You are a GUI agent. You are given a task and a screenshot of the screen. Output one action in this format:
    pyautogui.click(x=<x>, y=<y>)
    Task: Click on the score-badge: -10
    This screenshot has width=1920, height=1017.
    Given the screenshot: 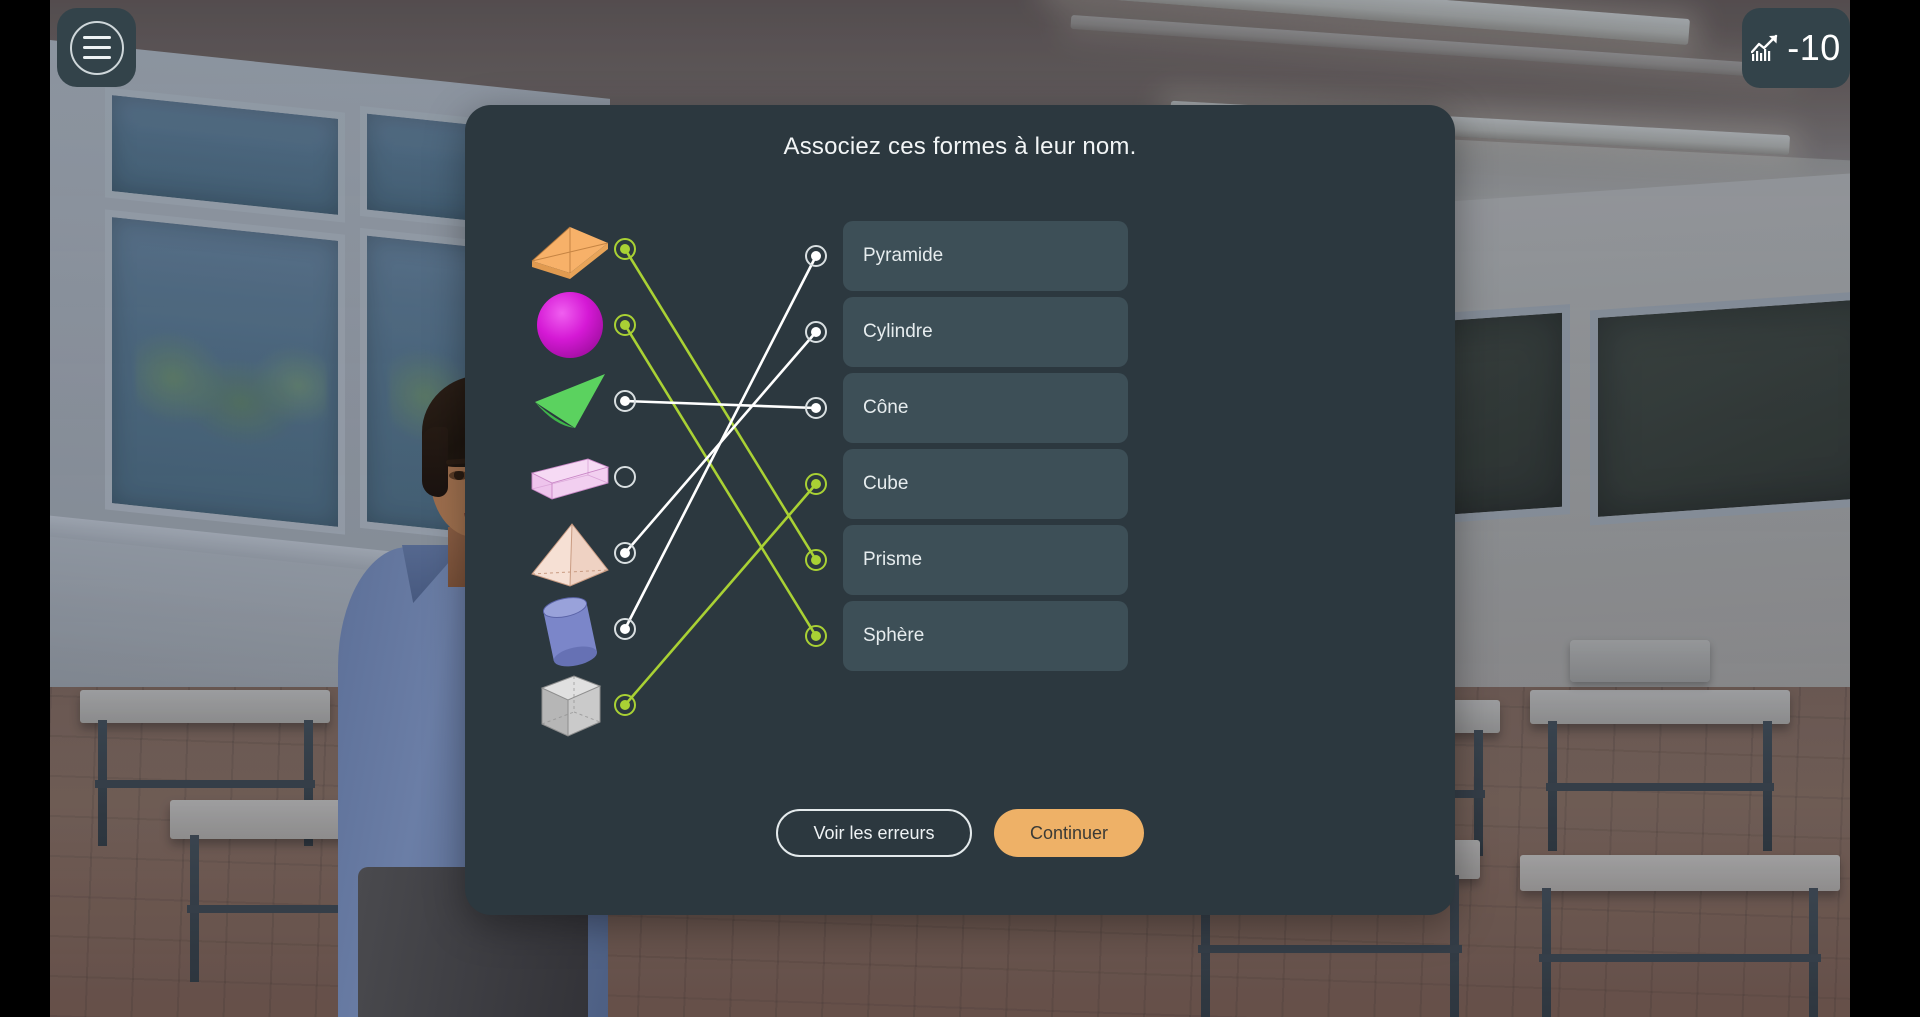 What is the action you would take?
    pyautogui.click(x=1796, y=48)
    